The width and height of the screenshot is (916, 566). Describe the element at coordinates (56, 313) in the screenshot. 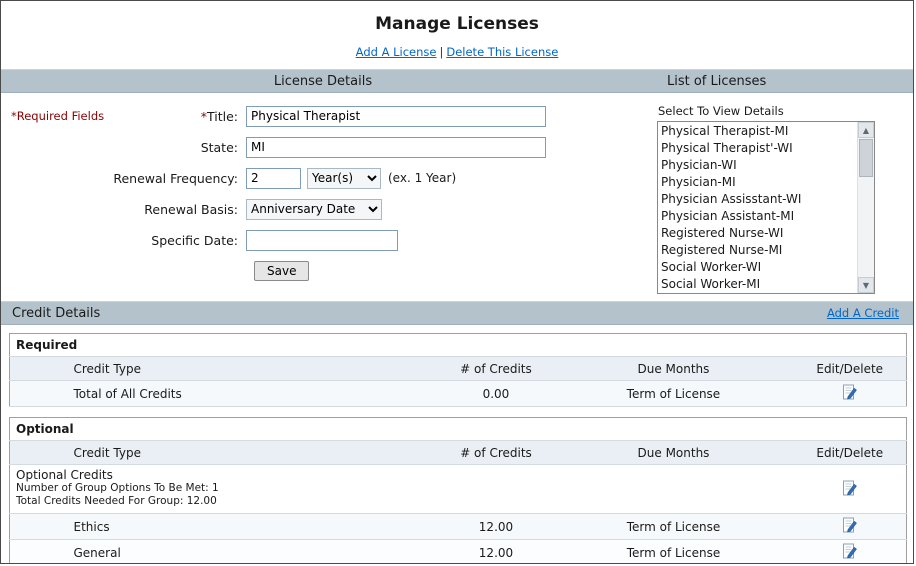

I see `credit-details-header: Credit Details` at that location.